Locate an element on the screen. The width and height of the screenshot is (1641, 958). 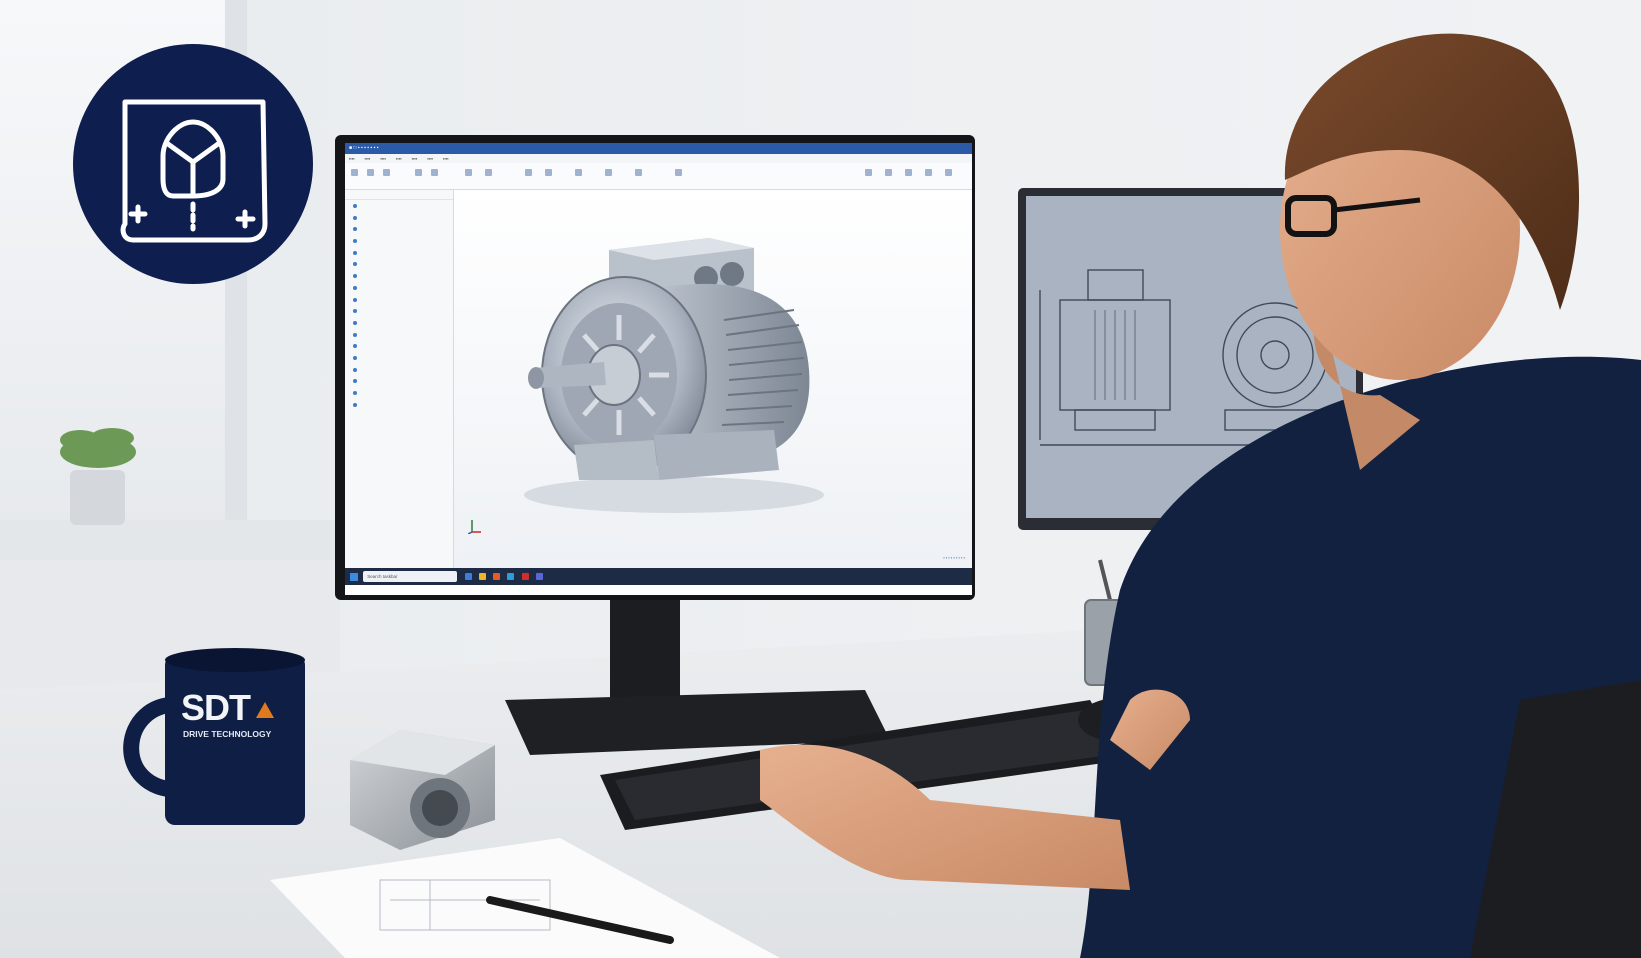
cad-logo-badge is located at coordinates (193, 164).